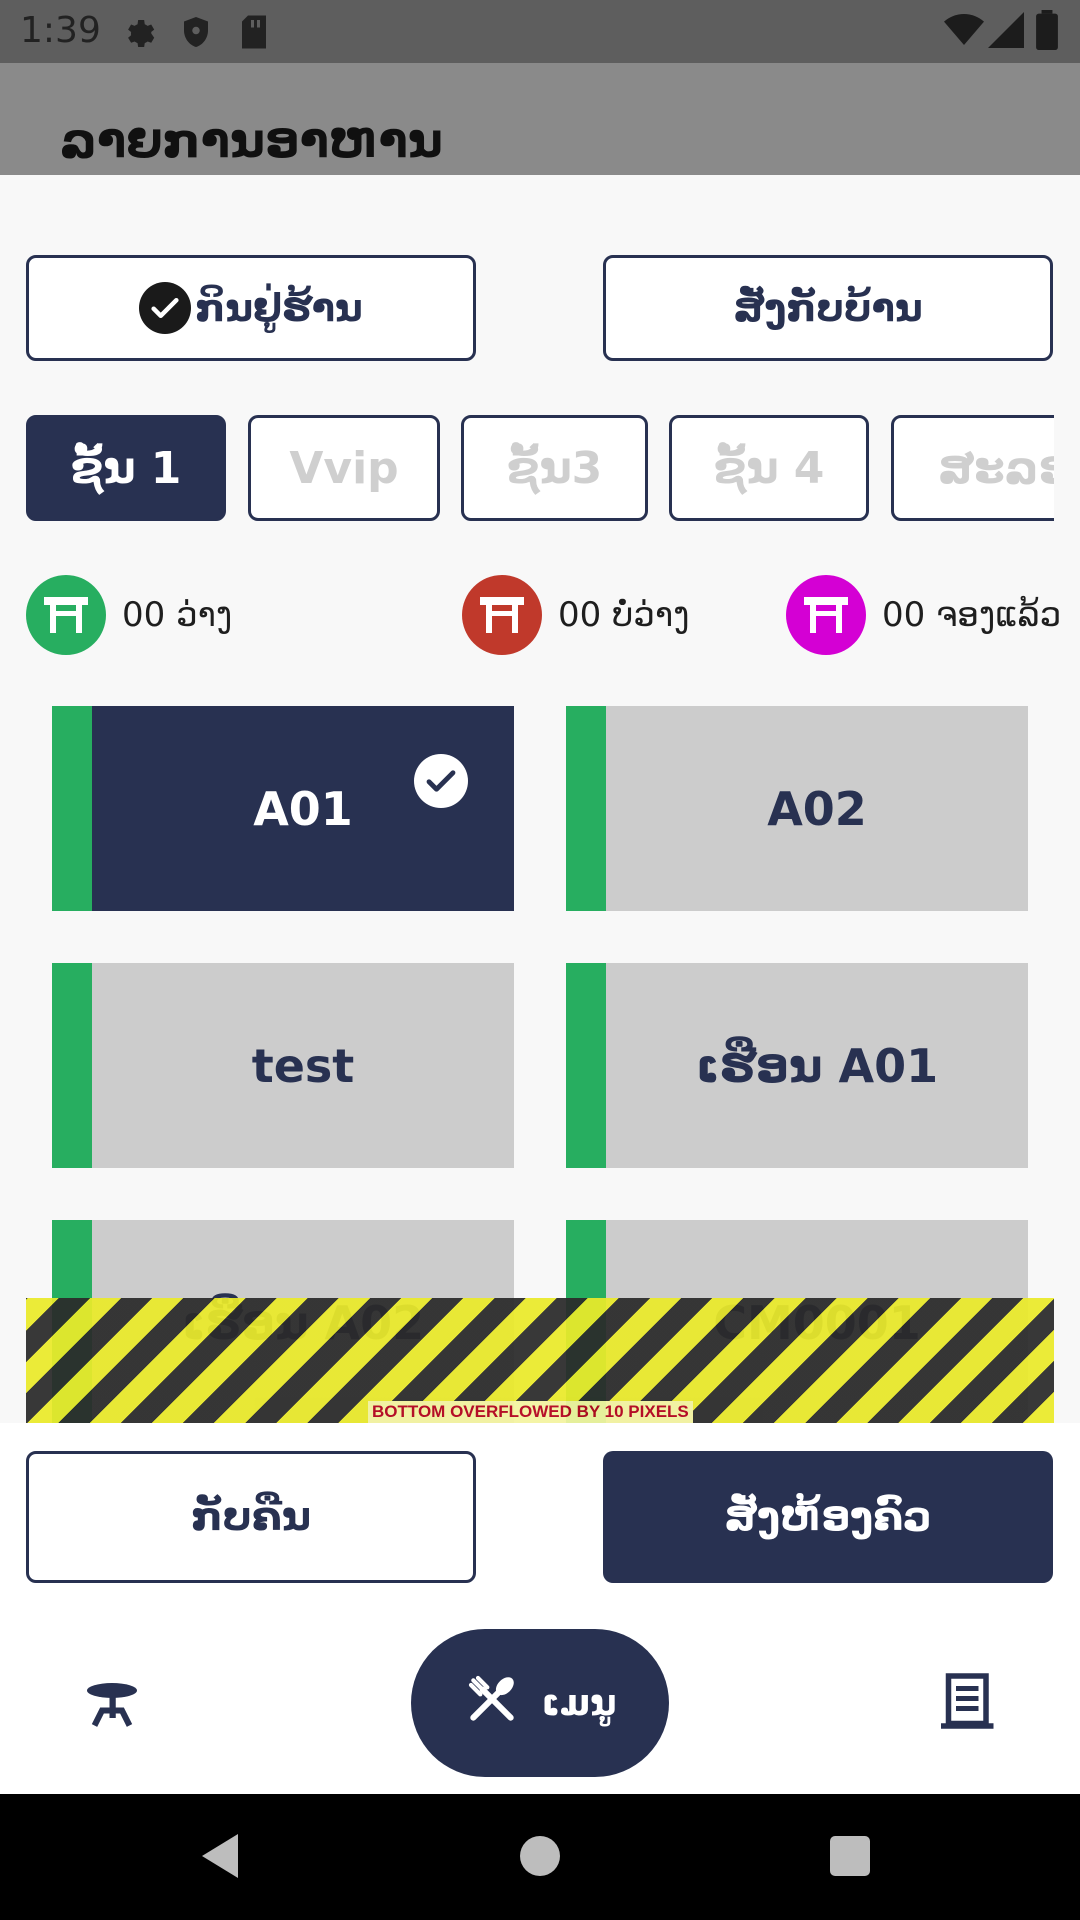  What do you see at coordinates (254, 34) in the screenshot?
I see `sd-card-icon` at bounding box center [254, 34].